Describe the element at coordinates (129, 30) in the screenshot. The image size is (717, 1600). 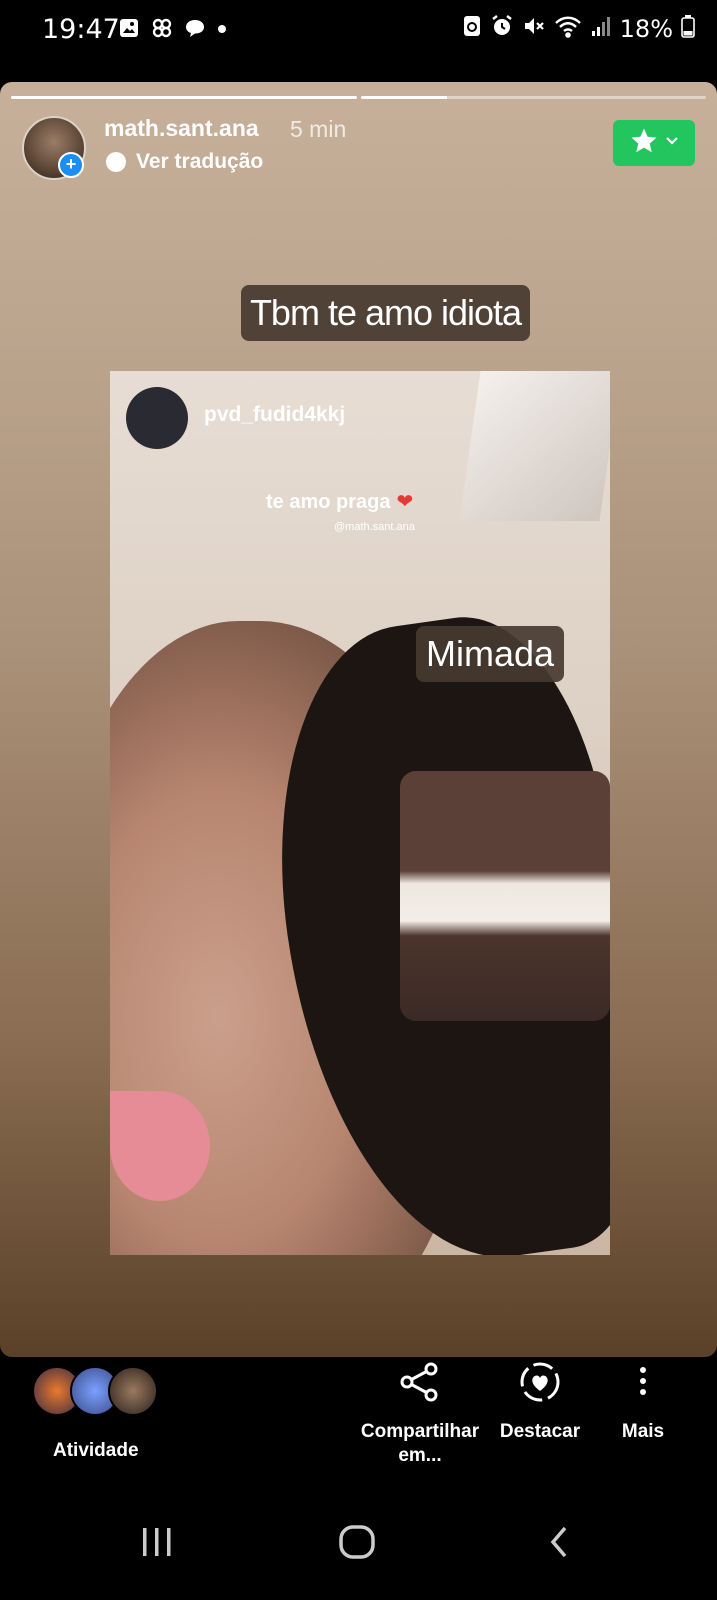
I see `gallery-icon` at that location.